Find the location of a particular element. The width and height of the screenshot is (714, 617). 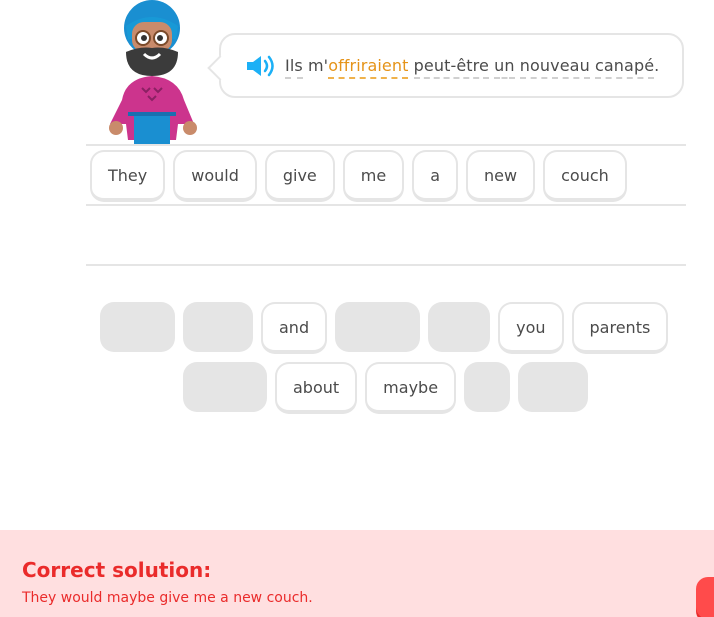

answer-tile: would is located at coordinates (215, 176).